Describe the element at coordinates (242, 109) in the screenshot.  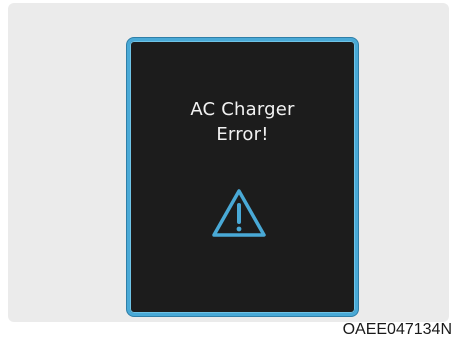
I see `error-message-line-1: AC Charger` at that location.